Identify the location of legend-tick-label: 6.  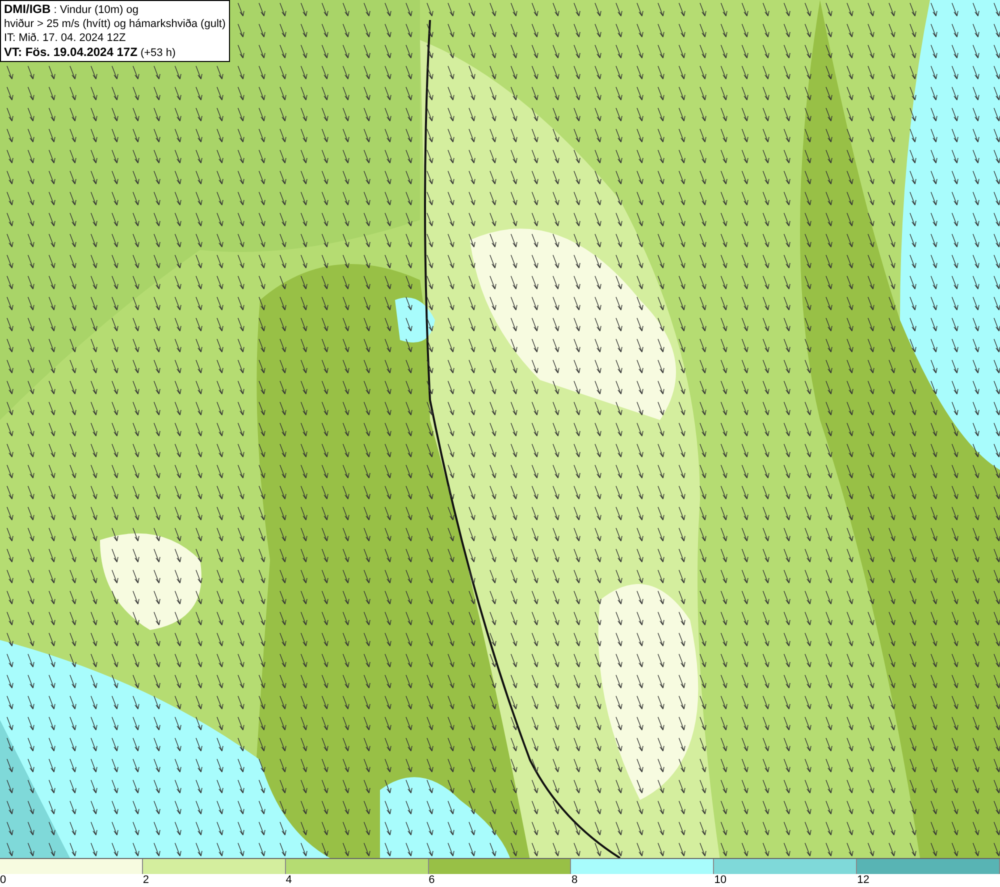
(431, 880).